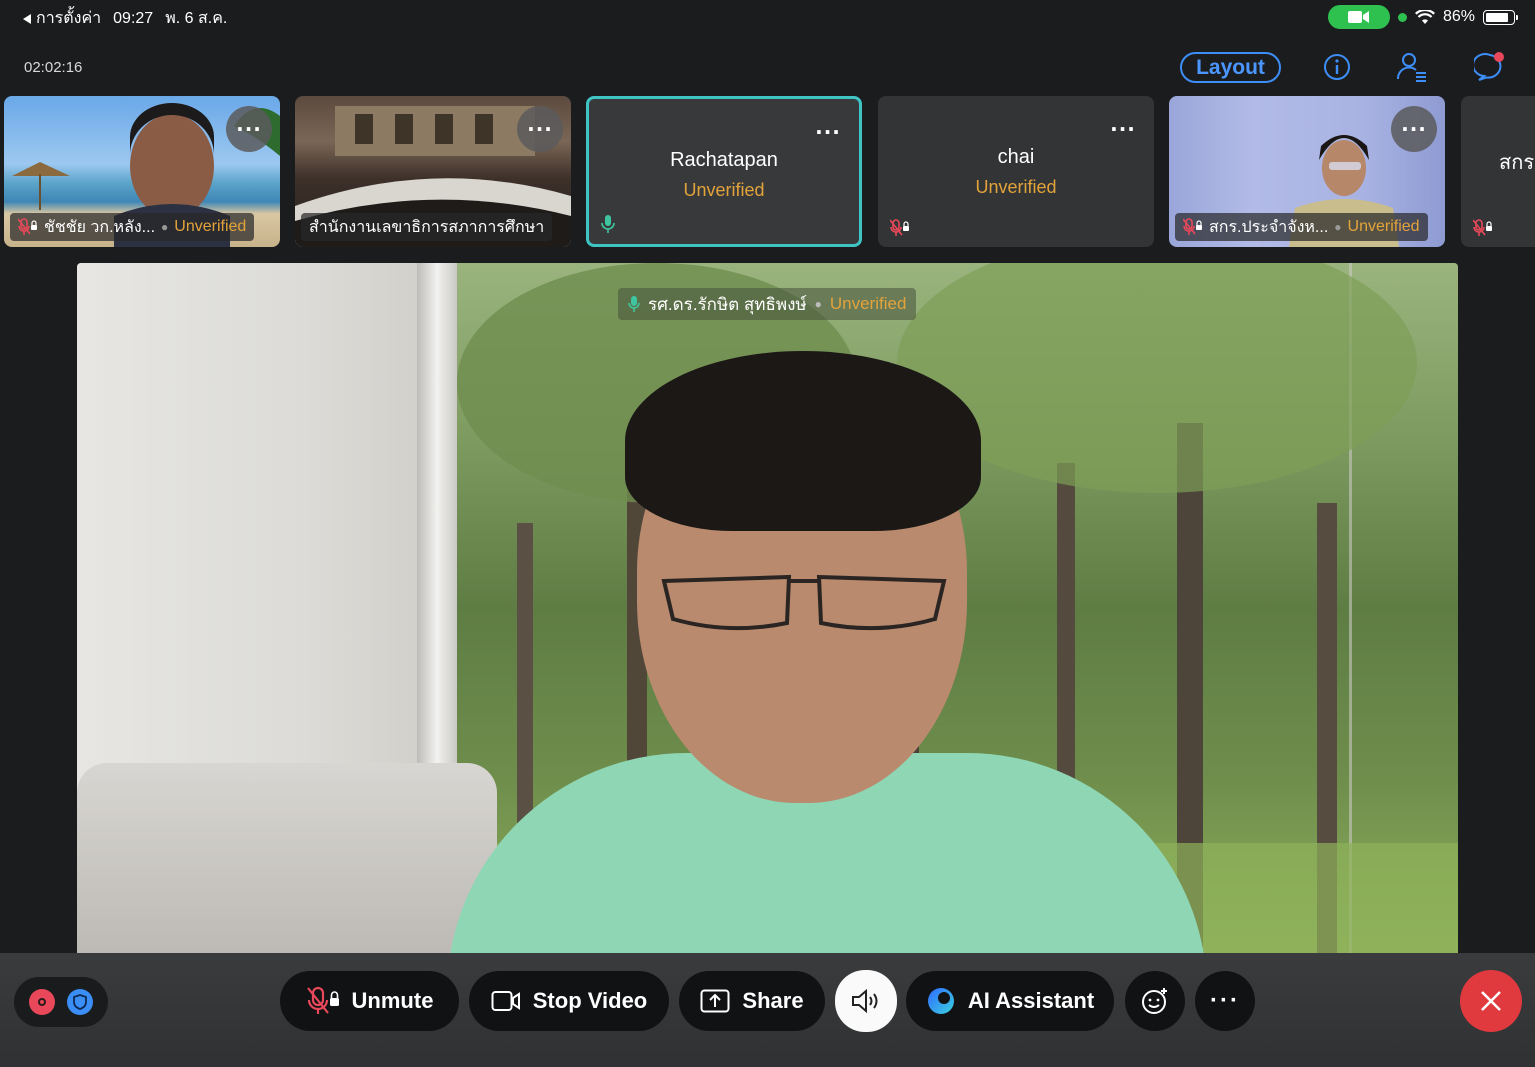 The image size is (1535, 1067). Describe the element at coordinates (433, 171) in the screenshot. I see `participant-tile: ··· สำนักงานเลขาธิการสภาการศึกษา` at that location.